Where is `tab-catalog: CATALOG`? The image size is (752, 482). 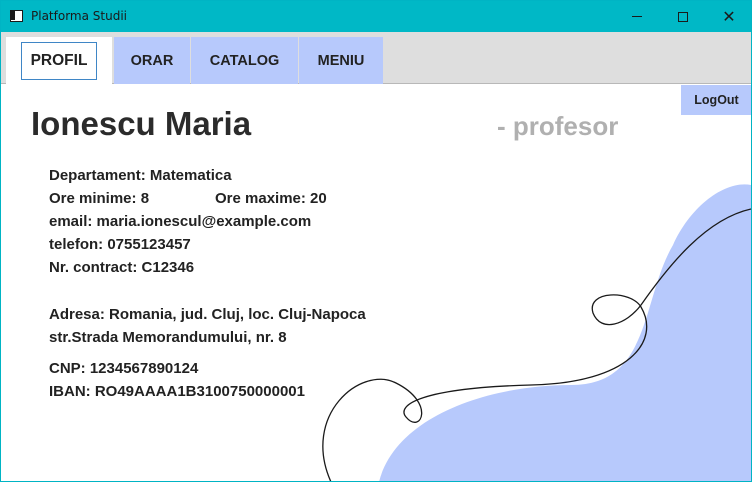 tab-catalog: CATALOG is located at coordinates (244, 60).